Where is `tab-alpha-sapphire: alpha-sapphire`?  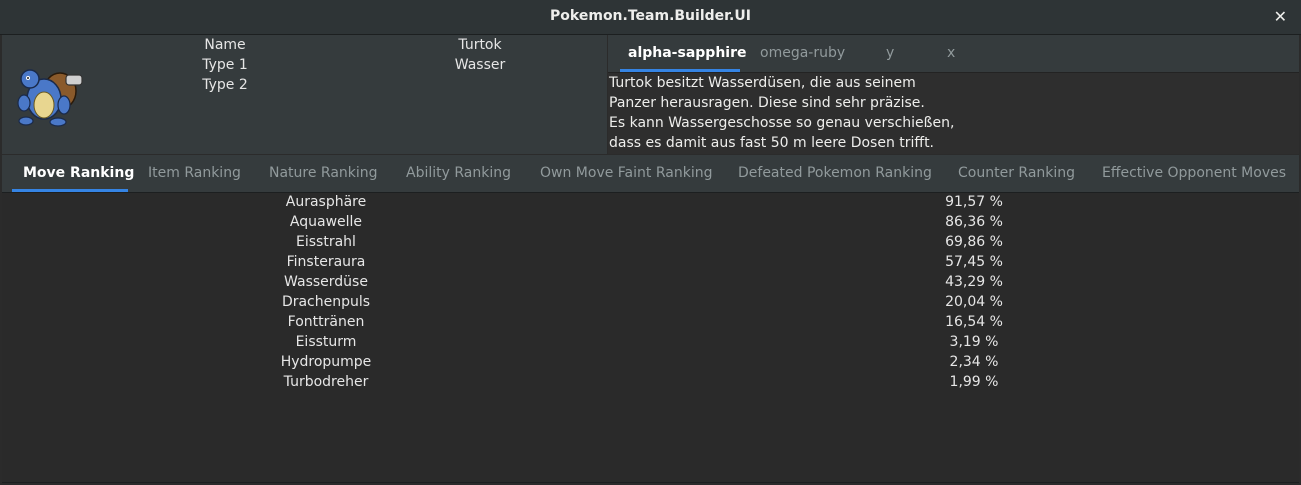
tab-alpha-sapphire: alpha-sapphire is located at coordinates (687, 53).